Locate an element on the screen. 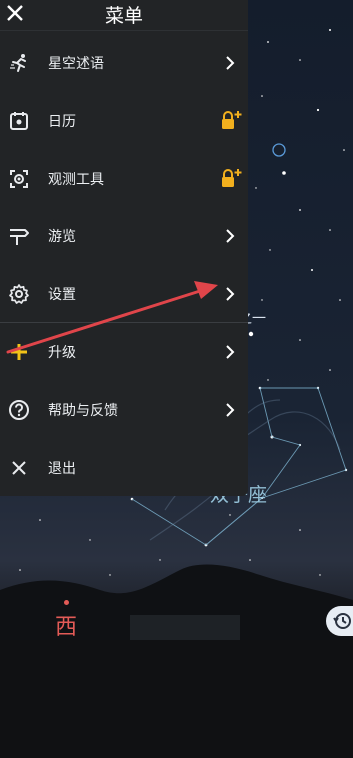 This screenshot has height=758, width=353. runner-icon is located at coordinates (19, 63).